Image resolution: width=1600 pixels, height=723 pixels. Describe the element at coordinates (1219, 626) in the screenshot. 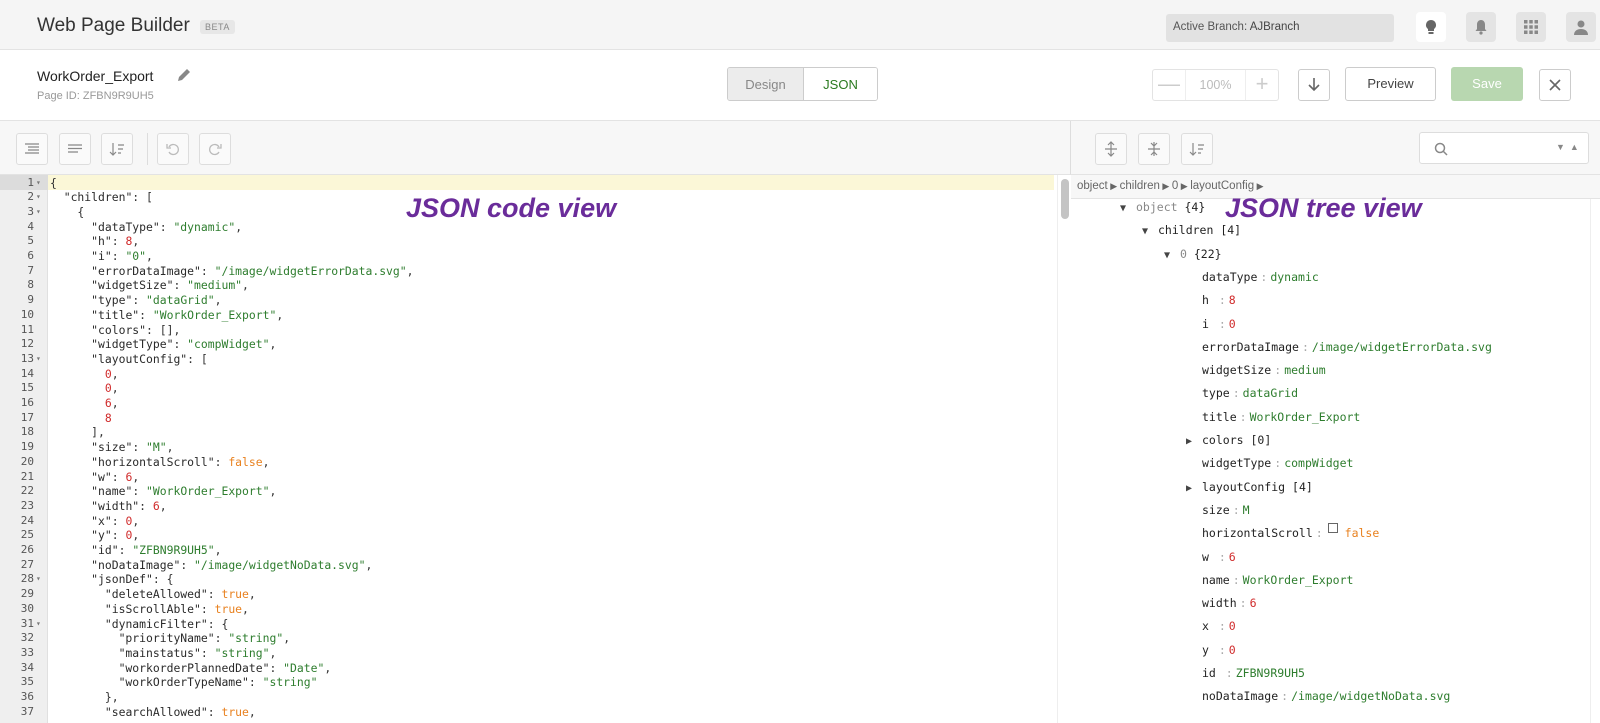

I see `tree-node: x :0` at that location.